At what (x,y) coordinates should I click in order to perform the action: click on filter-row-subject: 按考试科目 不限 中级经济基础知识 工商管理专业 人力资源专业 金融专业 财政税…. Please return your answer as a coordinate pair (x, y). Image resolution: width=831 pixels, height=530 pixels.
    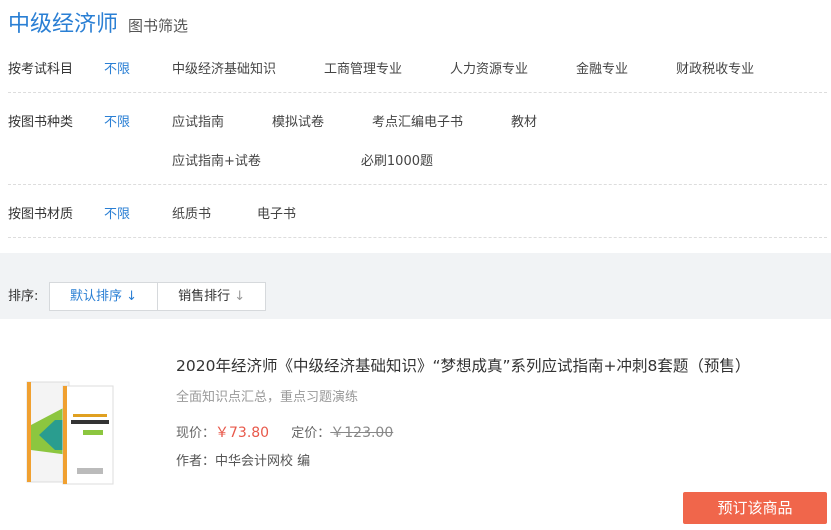
    Looking at the image, I should click on (417, 66).